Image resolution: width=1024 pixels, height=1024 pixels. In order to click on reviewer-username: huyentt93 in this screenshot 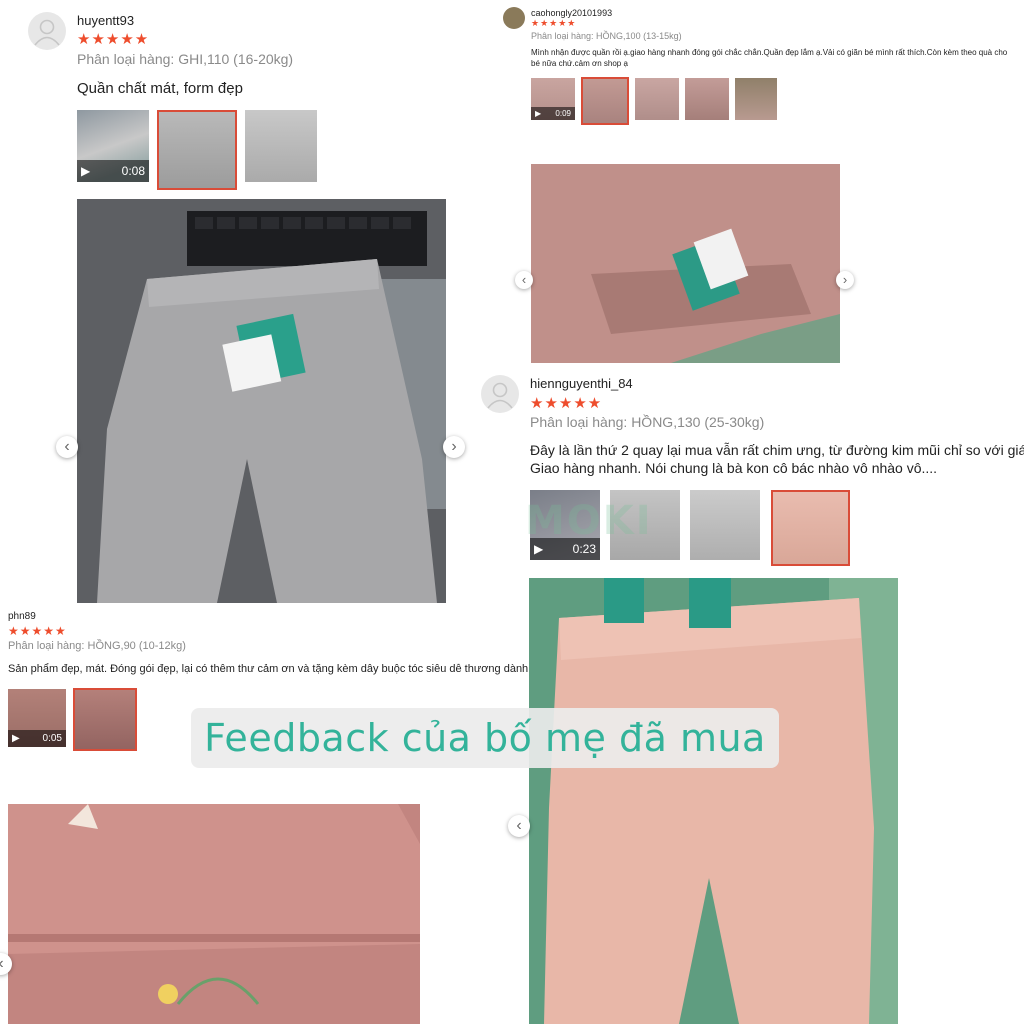, I will do `click(105, 20)`.